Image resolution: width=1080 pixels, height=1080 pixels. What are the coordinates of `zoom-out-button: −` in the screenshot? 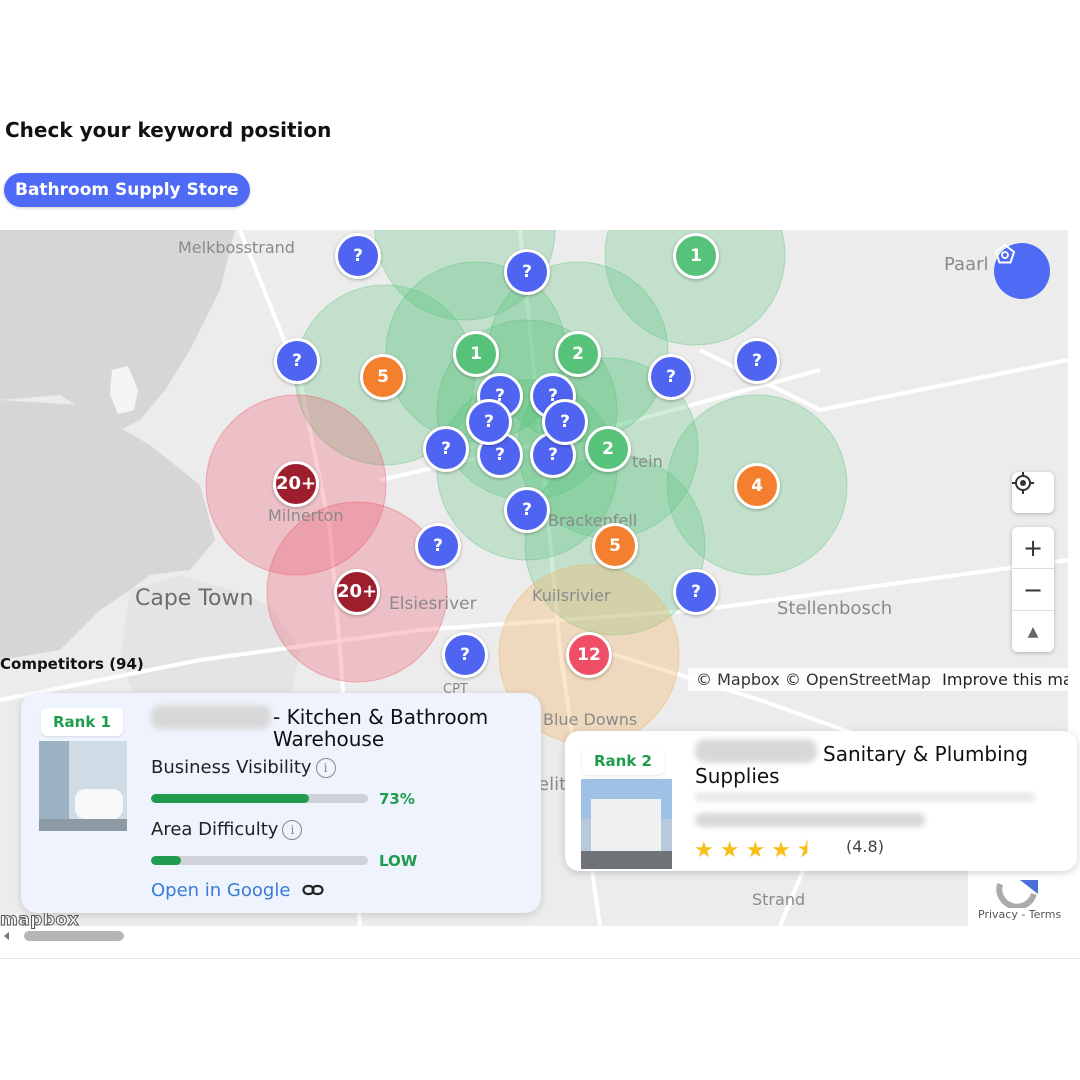 It's located at (1033, 590).